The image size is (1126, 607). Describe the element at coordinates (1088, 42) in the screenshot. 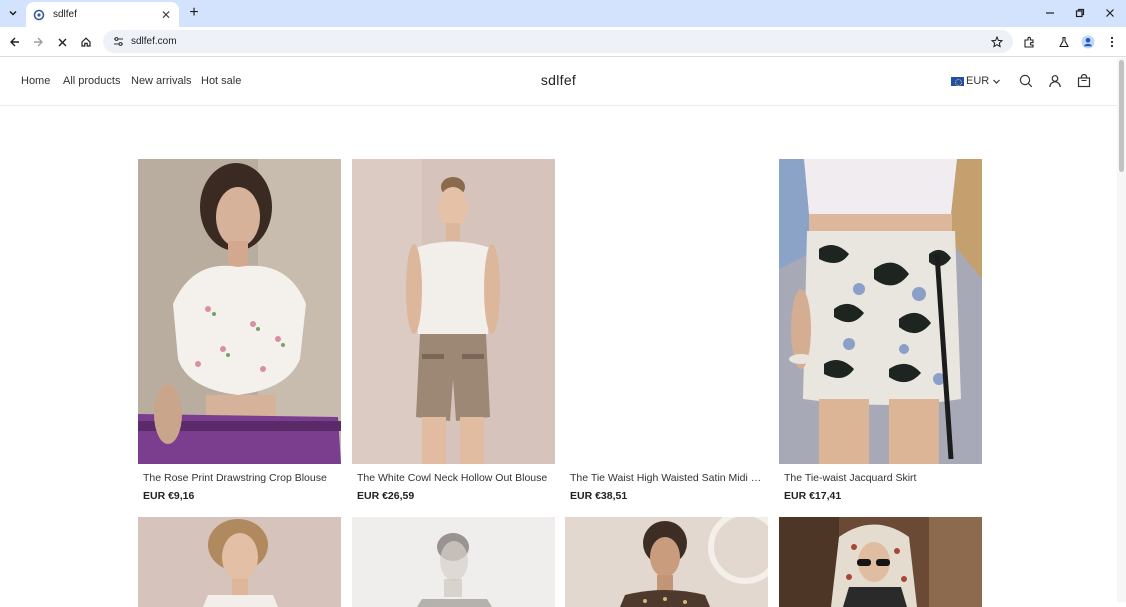

I see `profile-icon` at that location.